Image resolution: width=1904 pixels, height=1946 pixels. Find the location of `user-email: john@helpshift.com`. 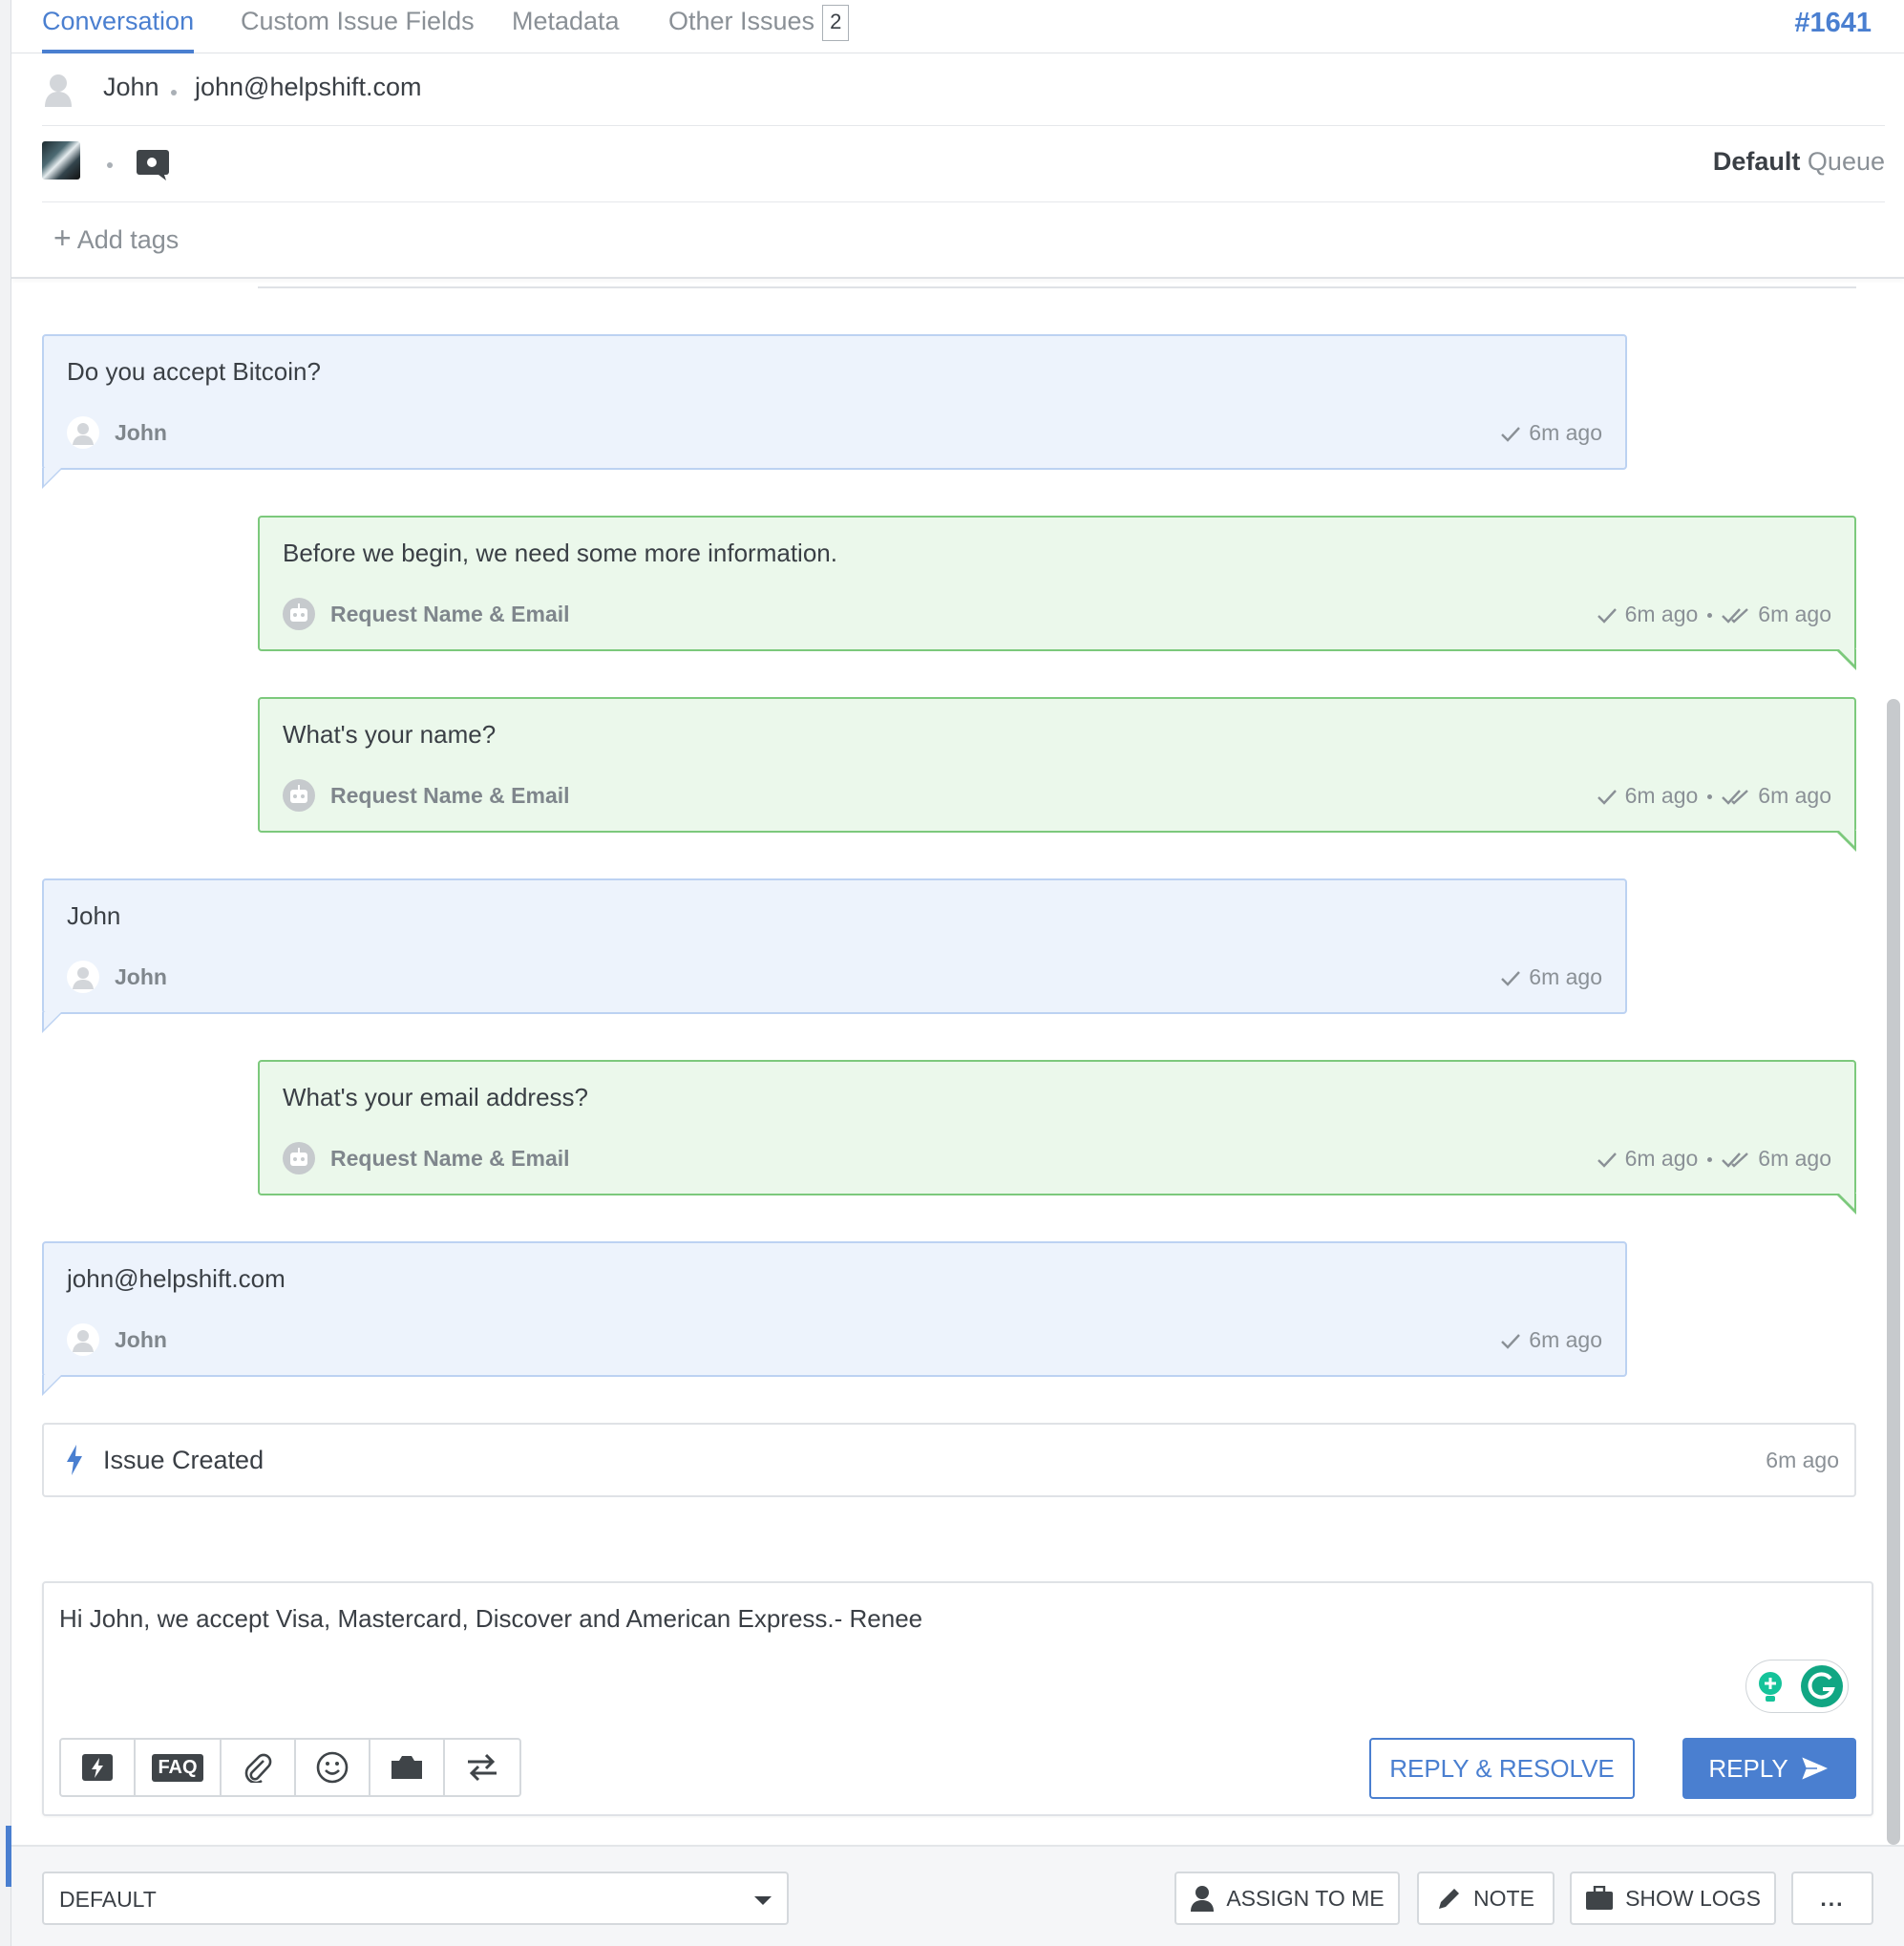

user-email: john@helpshift.com is located at coordinates (308, 87).